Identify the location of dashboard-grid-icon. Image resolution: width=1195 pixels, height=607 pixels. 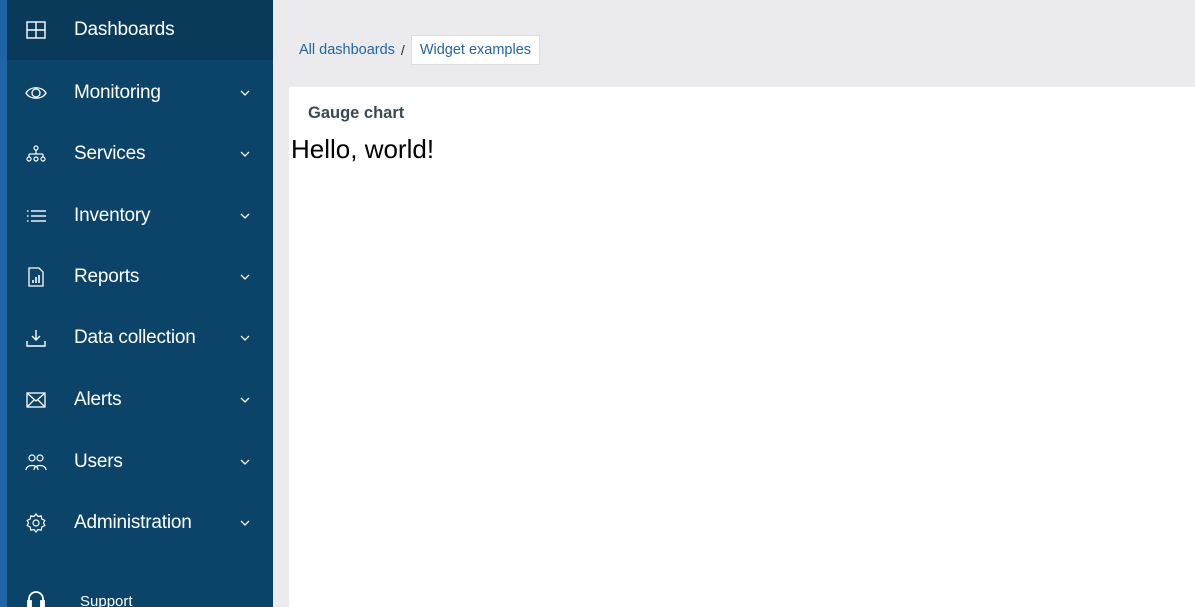
(36, 30).